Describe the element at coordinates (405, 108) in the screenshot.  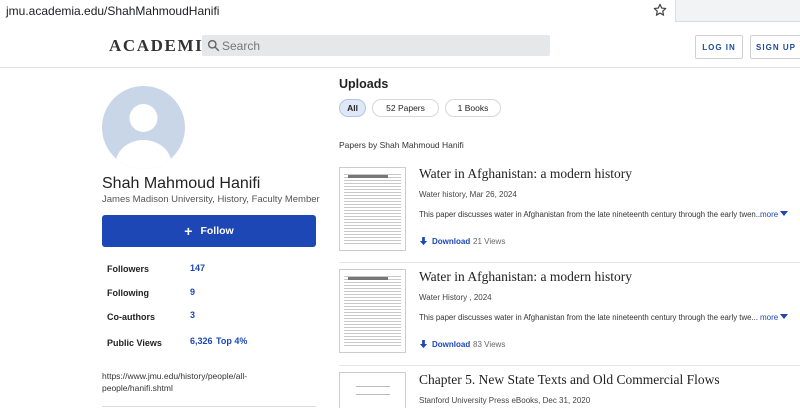
I see `tab-papers: 52 Papers` at that location.